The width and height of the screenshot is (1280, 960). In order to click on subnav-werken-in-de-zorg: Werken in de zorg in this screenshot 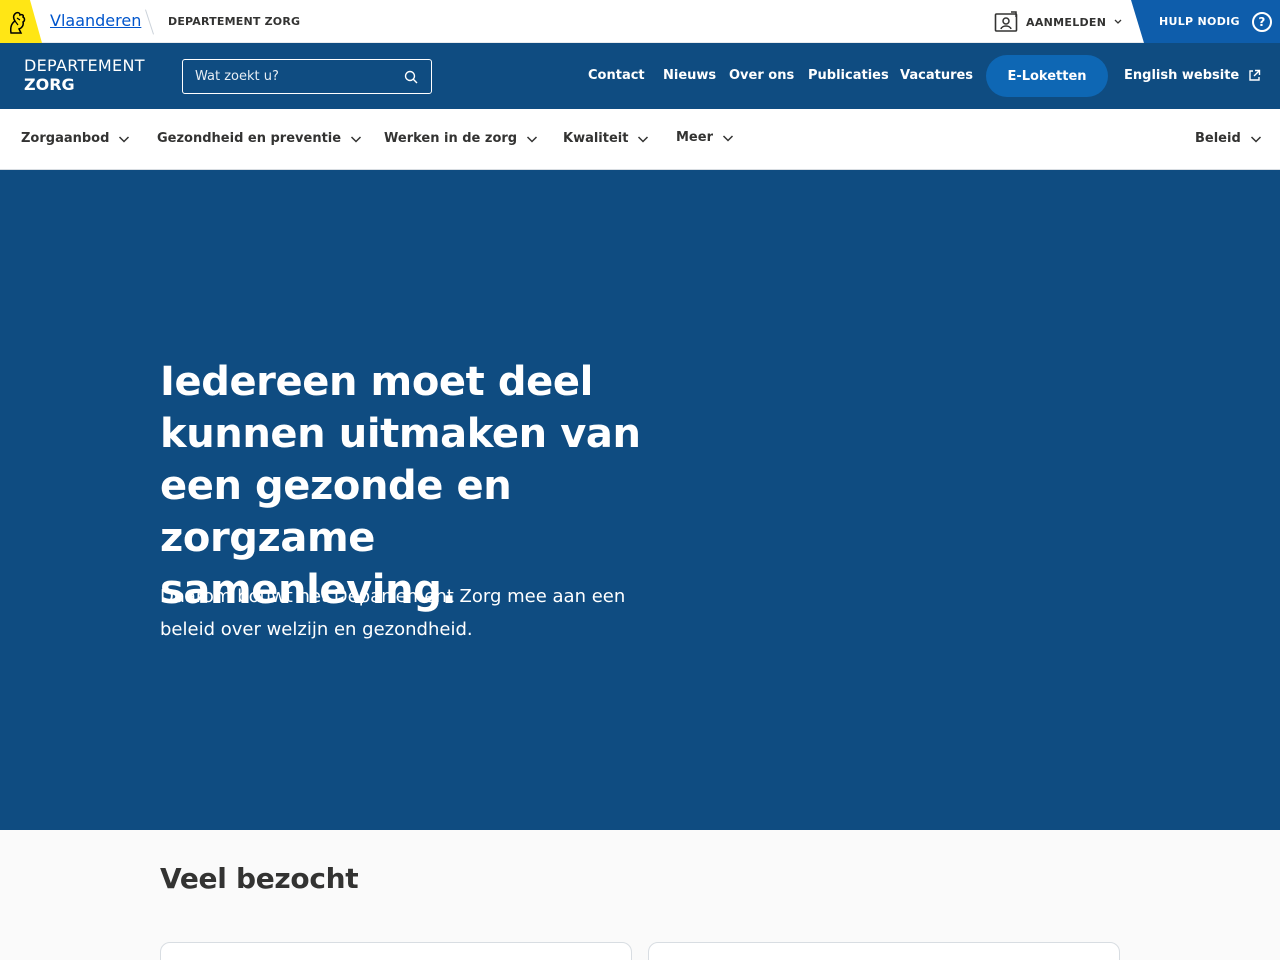, I will do `click(461, 138)`.